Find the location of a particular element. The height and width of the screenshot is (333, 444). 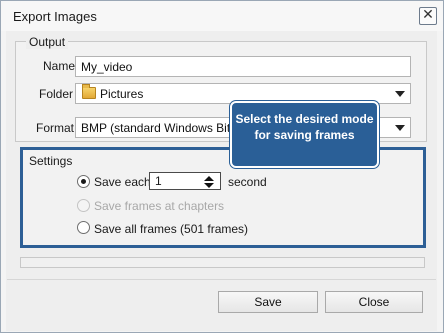

arrow-up-icon is located at coordinates (209, 178).